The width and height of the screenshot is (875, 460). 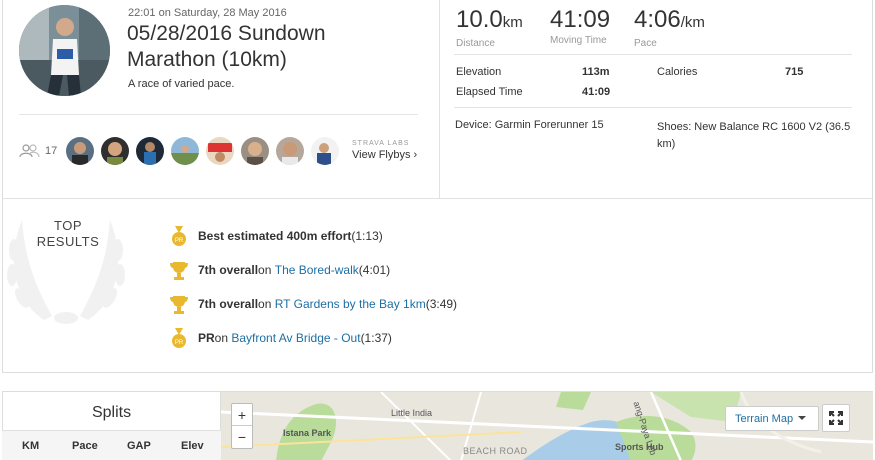 I want to click on result-time: (3:49), so click(x=441, y=304).